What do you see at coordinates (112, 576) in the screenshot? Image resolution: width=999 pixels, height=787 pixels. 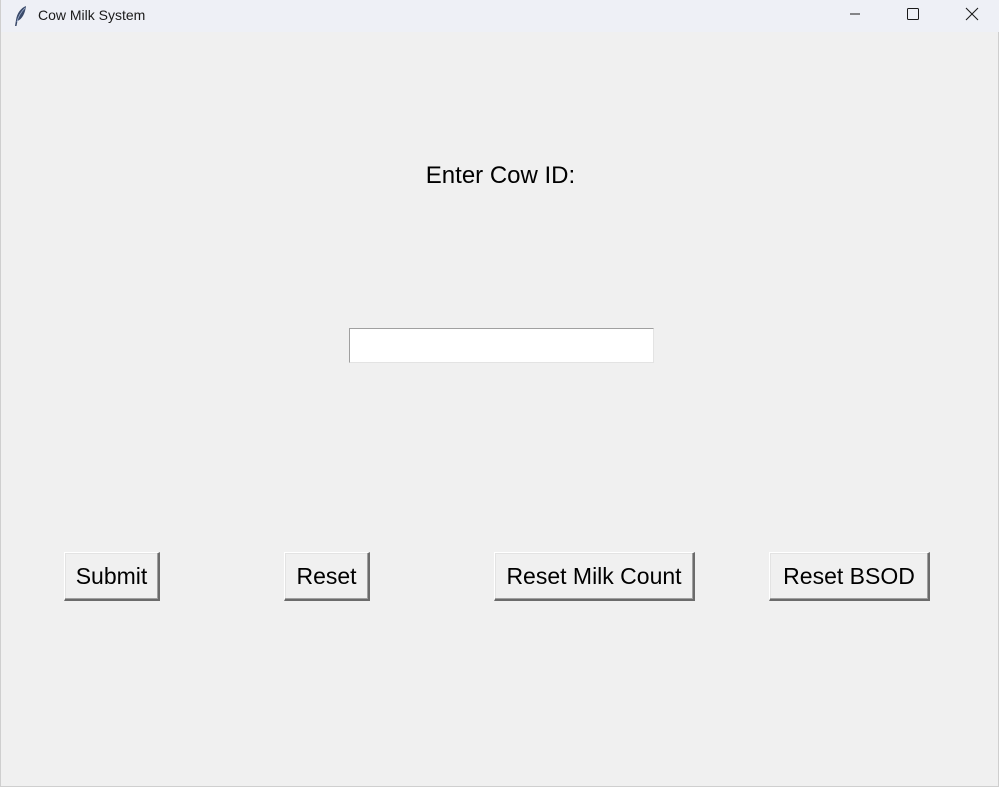 I see `submit-button: Submit` at bounding box center [112, 576].